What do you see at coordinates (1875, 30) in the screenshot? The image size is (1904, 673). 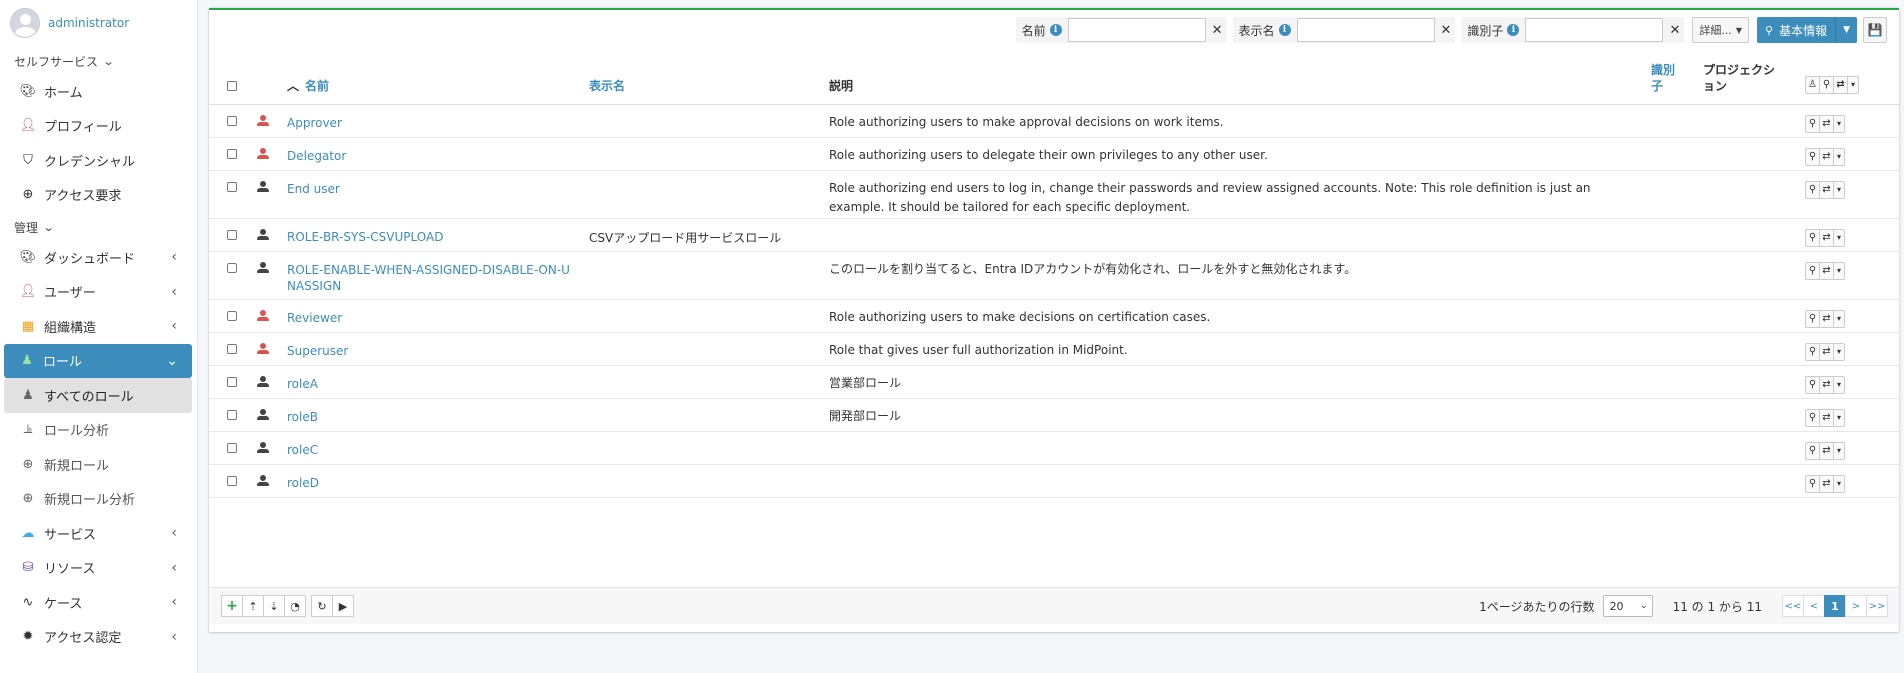 I see `save-icon: 💾` at bounding box center [1875, 30].